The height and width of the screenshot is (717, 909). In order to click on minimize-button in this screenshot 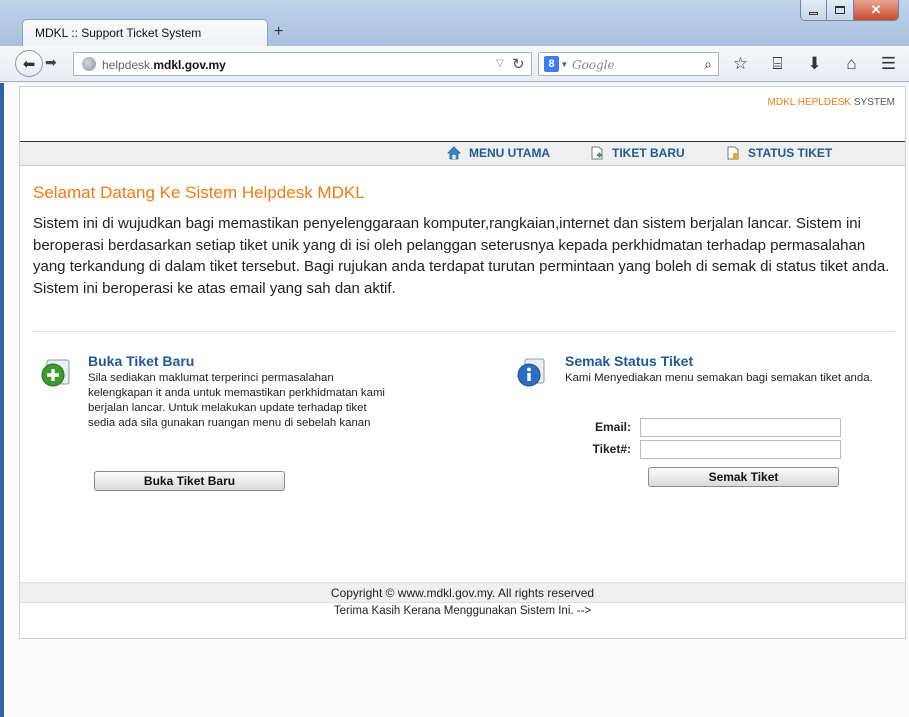, I will do `click(813, 10)`.